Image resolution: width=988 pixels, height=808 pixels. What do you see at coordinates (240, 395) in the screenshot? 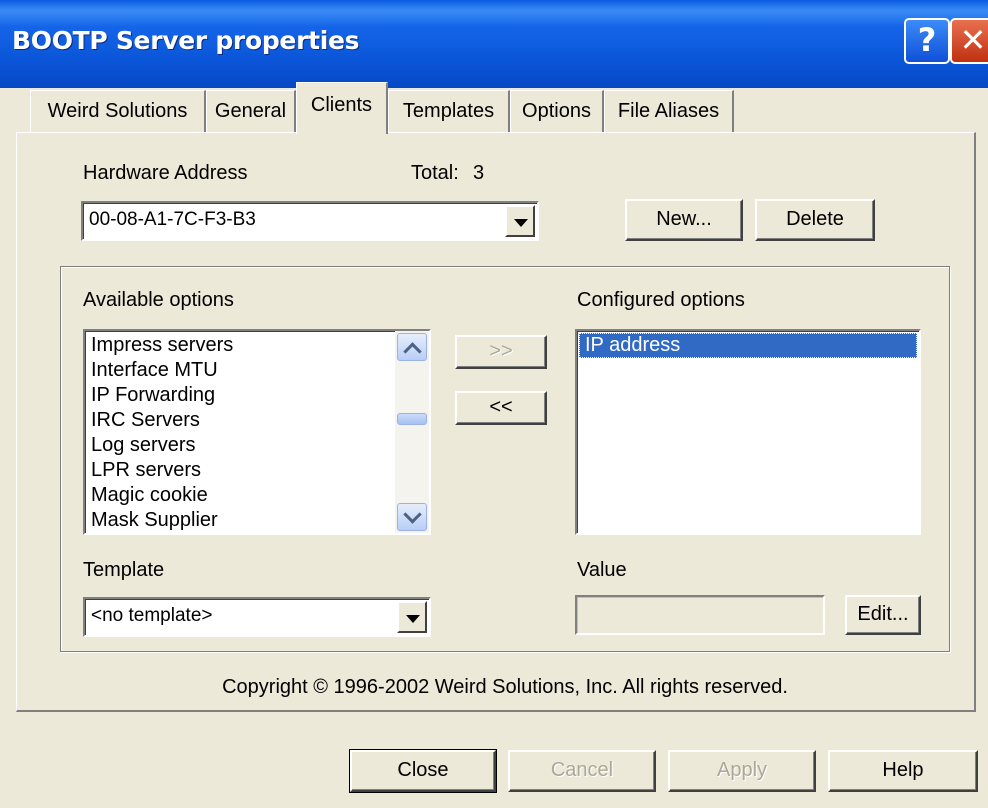
I see `list-item: IP Forwarding` at bounding box center [240, 395].